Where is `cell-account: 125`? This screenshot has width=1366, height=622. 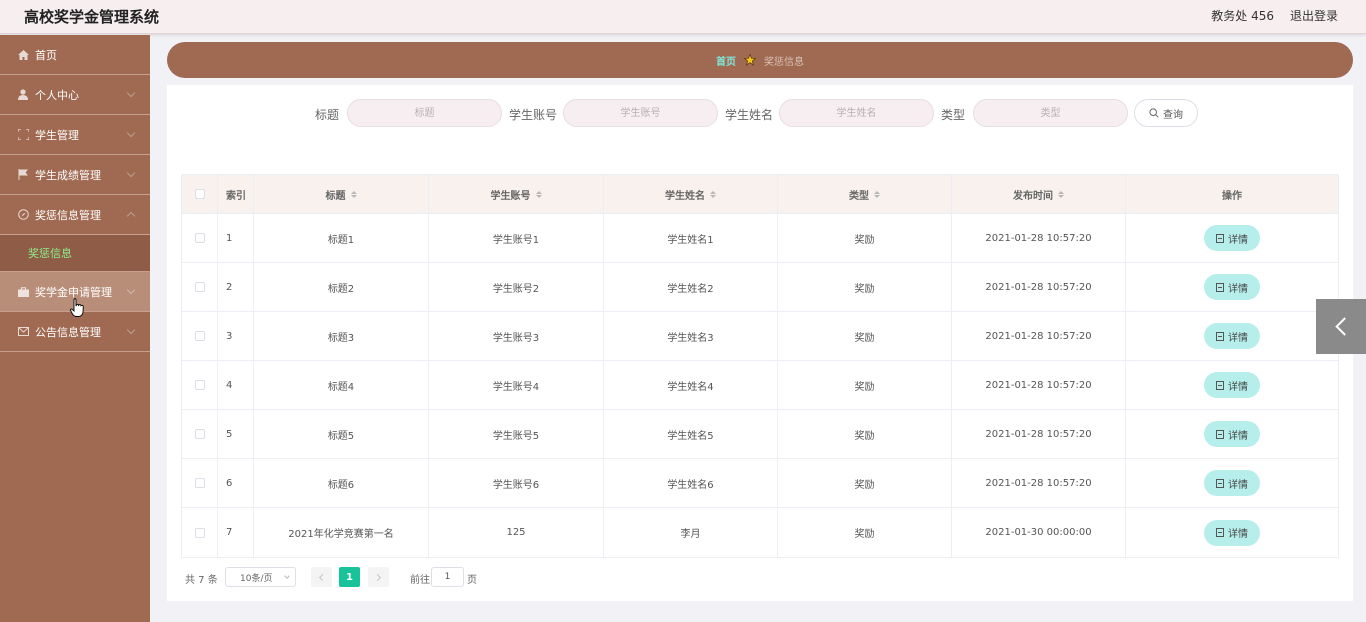 cell-account: 125 is located at coordinates (516, 532).